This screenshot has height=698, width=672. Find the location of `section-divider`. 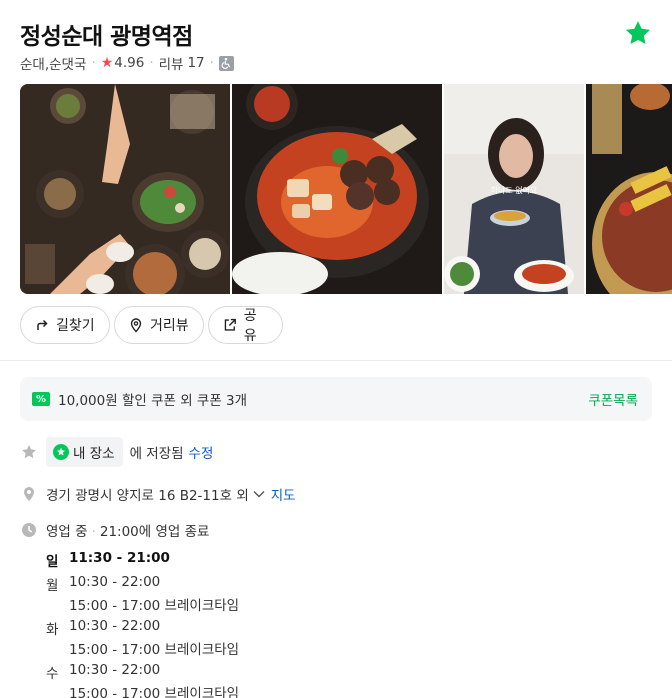

section-divider is located at coordinates (336, 360).